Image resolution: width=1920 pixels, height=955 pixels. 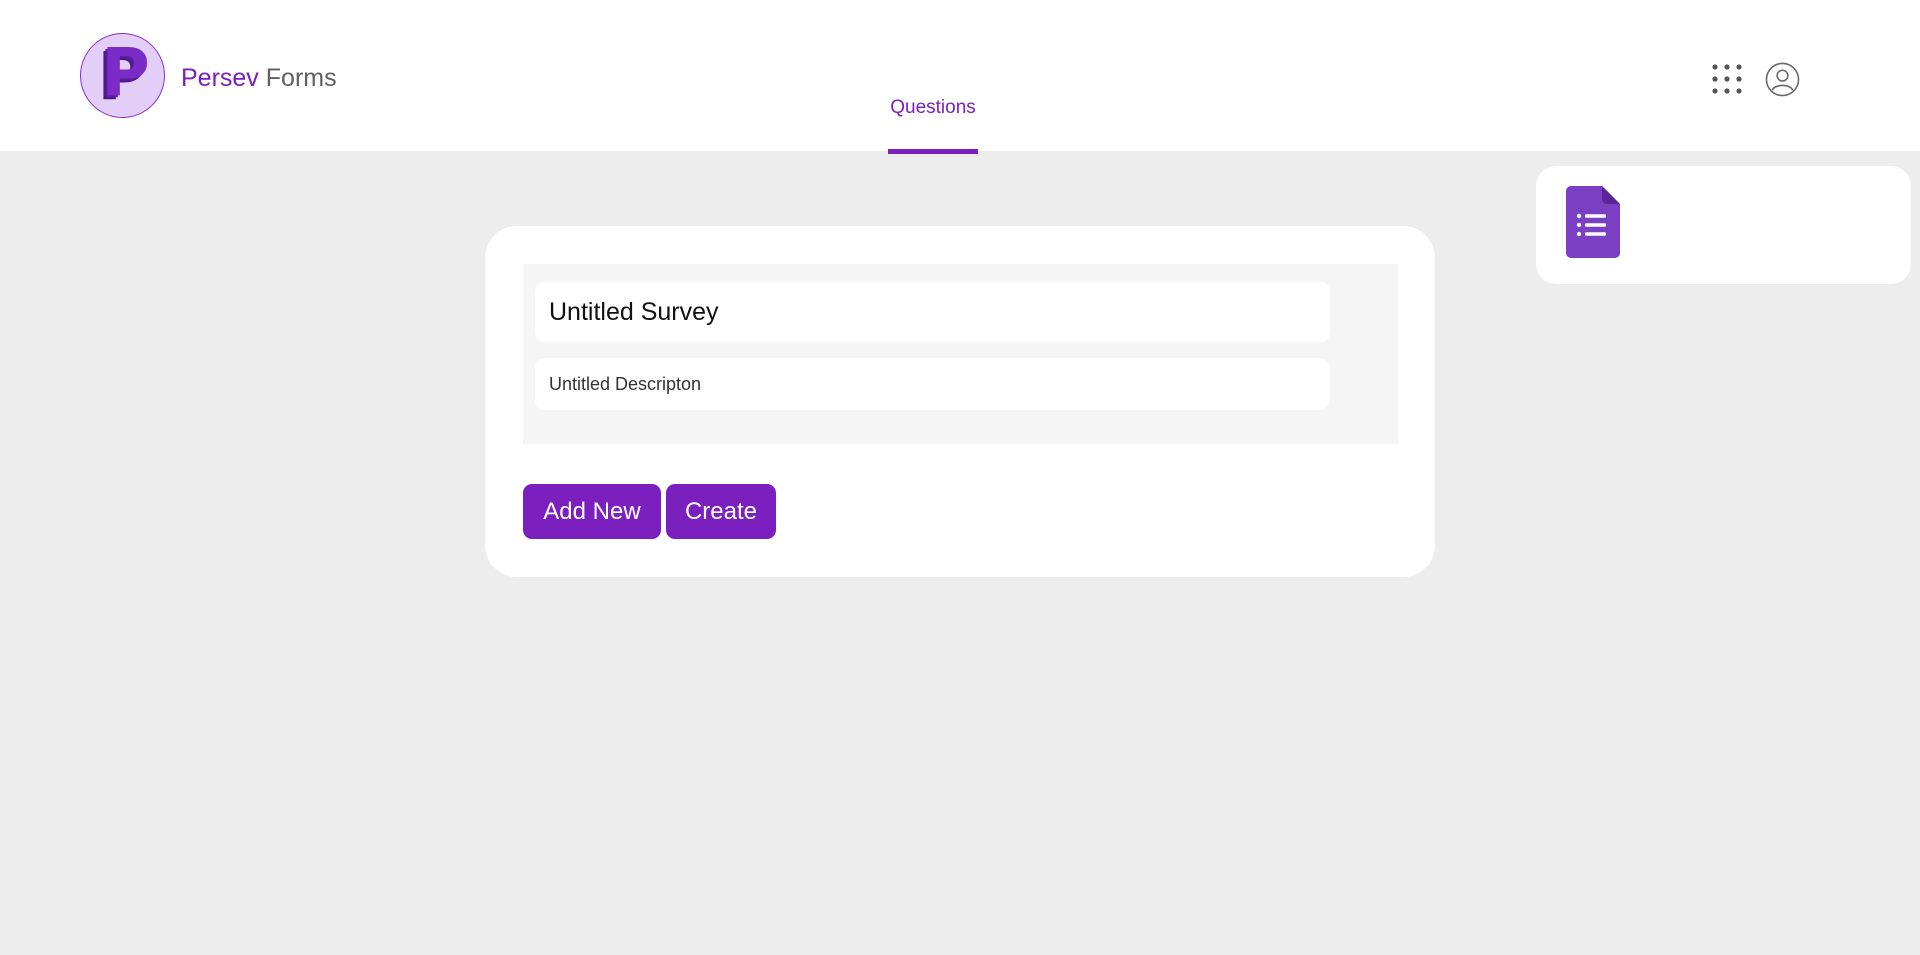 I want to click on logo: P, so click(x=122, y=75).